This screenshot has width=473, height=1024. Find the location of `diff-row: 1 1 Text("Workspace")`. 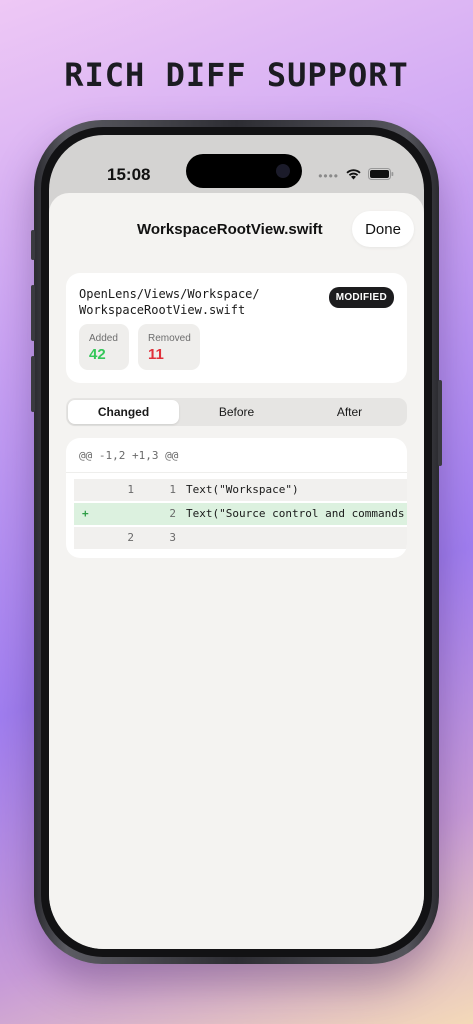

diff-row: 1 1 Text("Workspace") is located at coordinates (240, 490).